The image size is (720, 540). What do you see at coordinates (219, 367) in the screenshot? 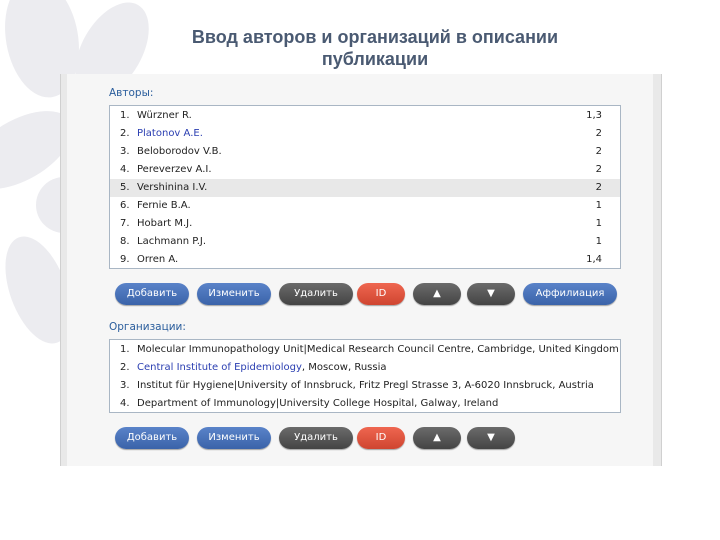
I see `organization-name-link: Central Institute of Epidemiology` at bounding box center [219, 367].